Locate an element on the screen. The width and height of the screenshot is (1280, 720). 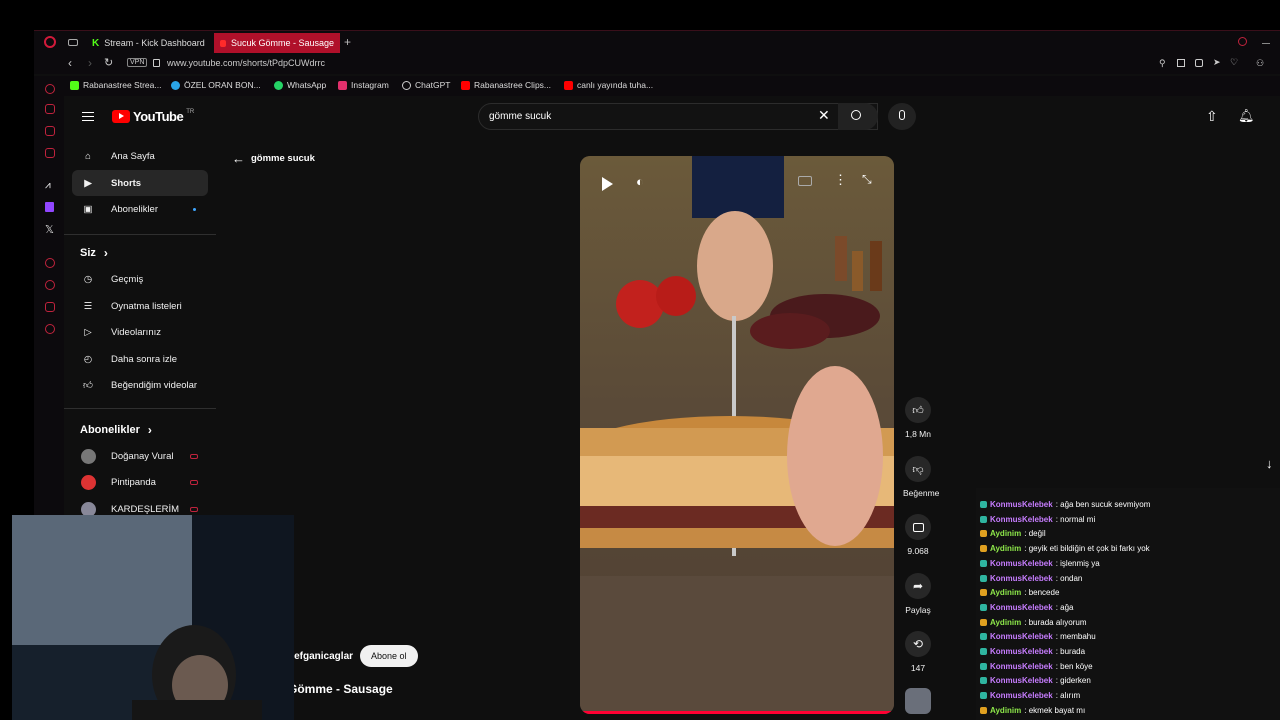
snapshot-icon is located at coordinates (1181, 63).